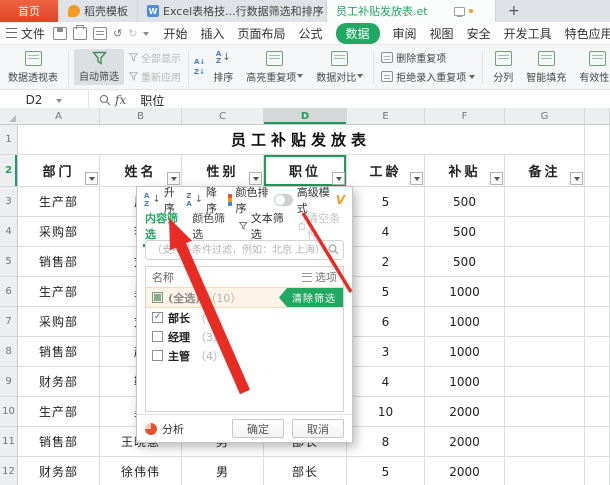  I want to click on row-header-1: 1, so click(9, 140).